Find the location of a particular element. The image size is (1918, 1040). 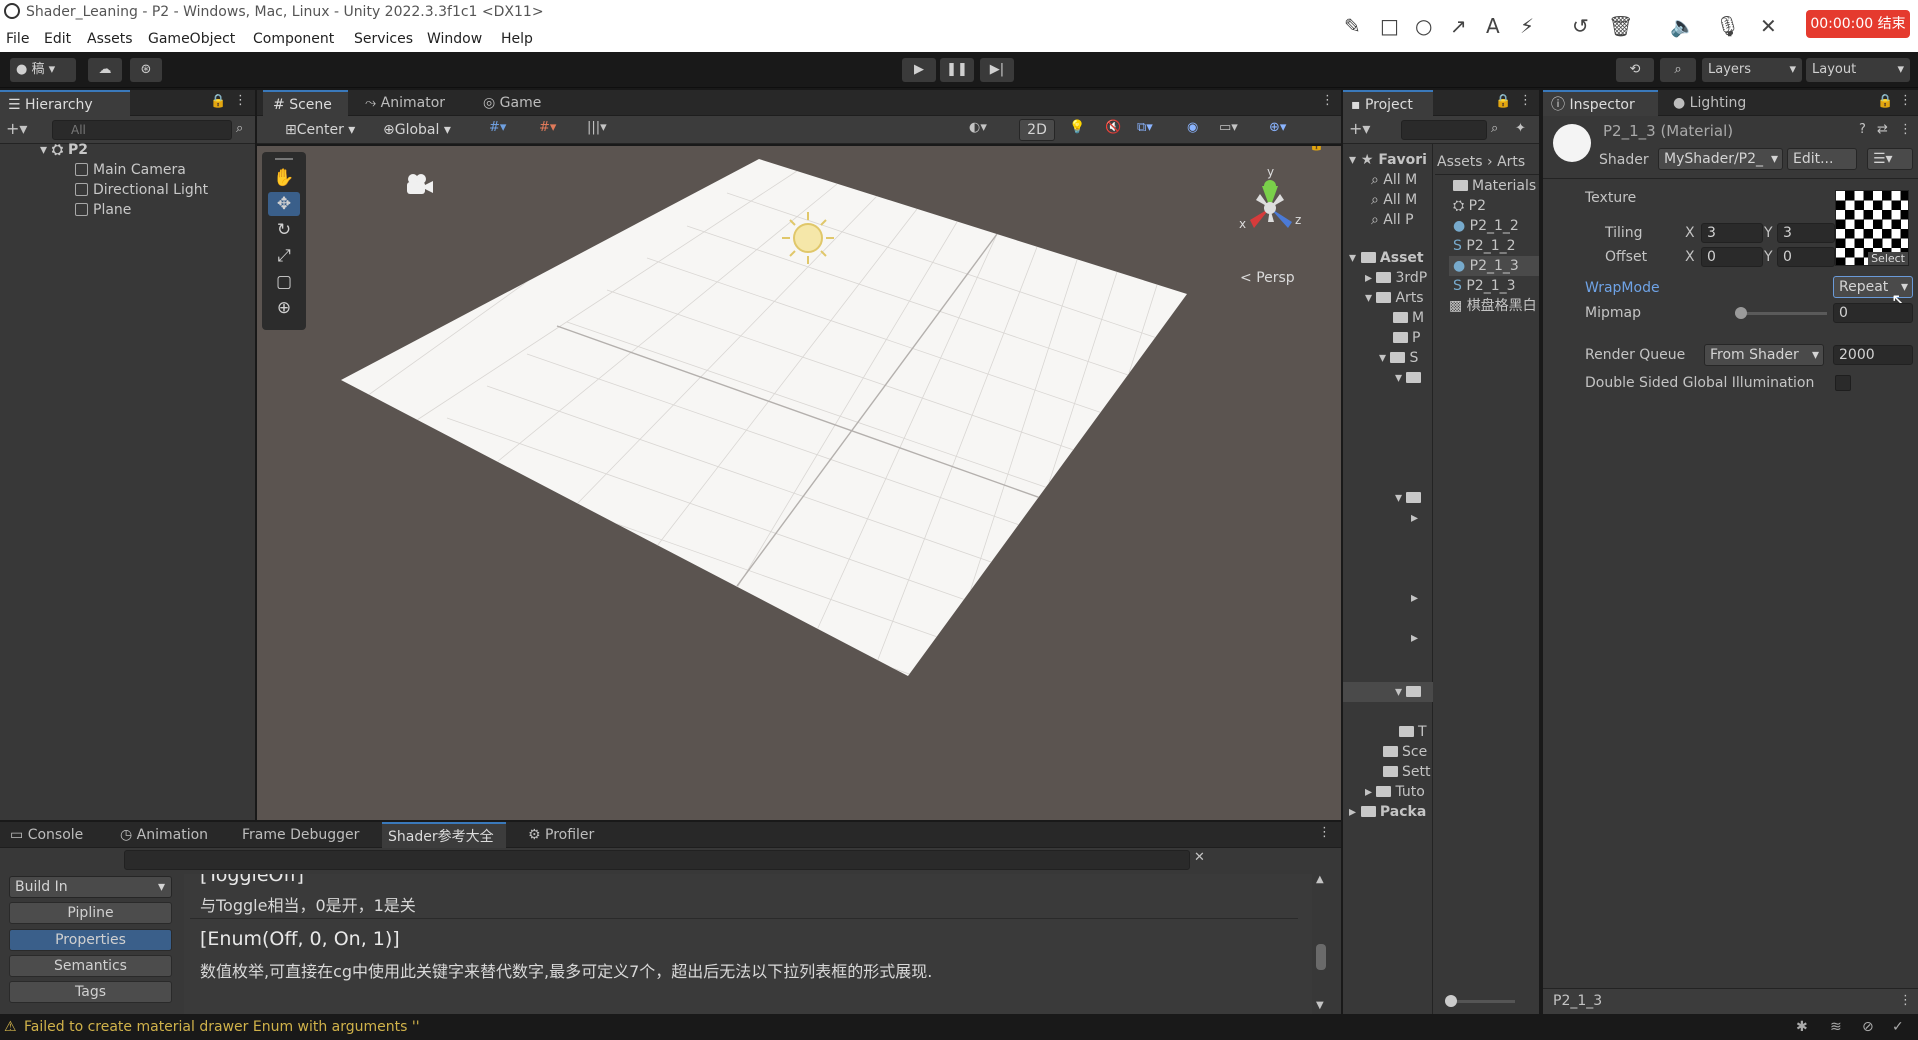

tab-hierarchy: ☰ Hierarchy is located at coordinates (65, 103).